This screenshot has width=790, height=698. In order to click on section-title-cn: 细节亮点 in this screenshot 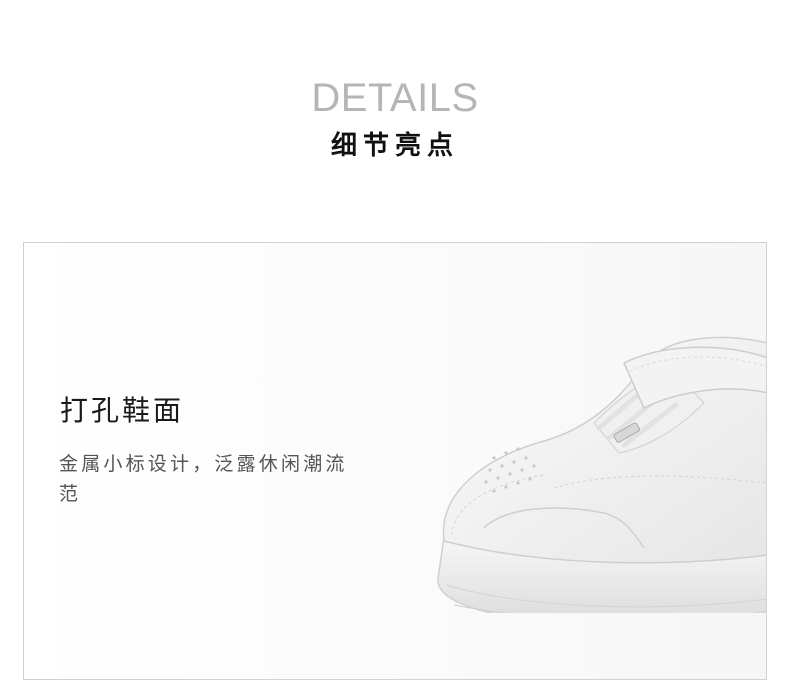, I will do `click(394, 146)`.